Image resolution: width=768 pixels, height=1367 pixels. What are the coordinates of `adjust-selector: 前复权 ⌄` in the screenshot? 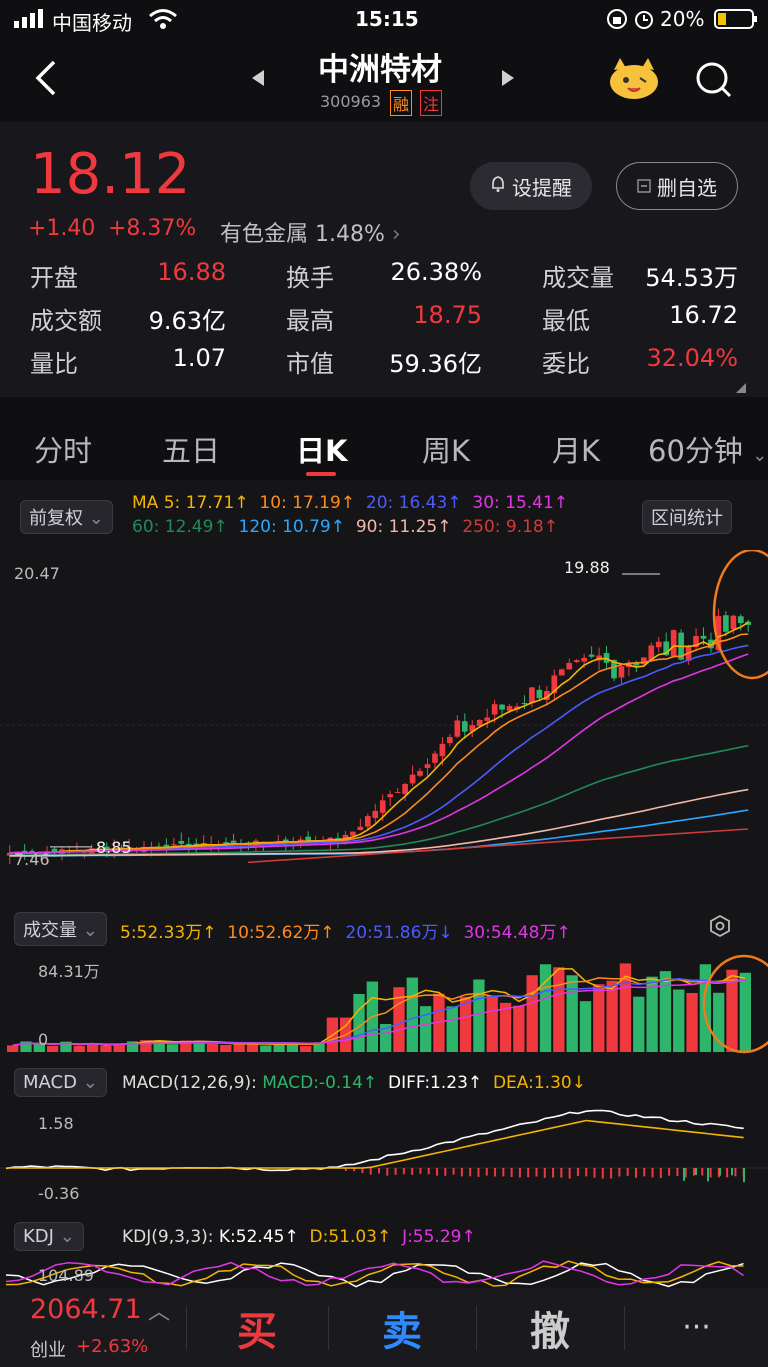 It's located at (66, 517).